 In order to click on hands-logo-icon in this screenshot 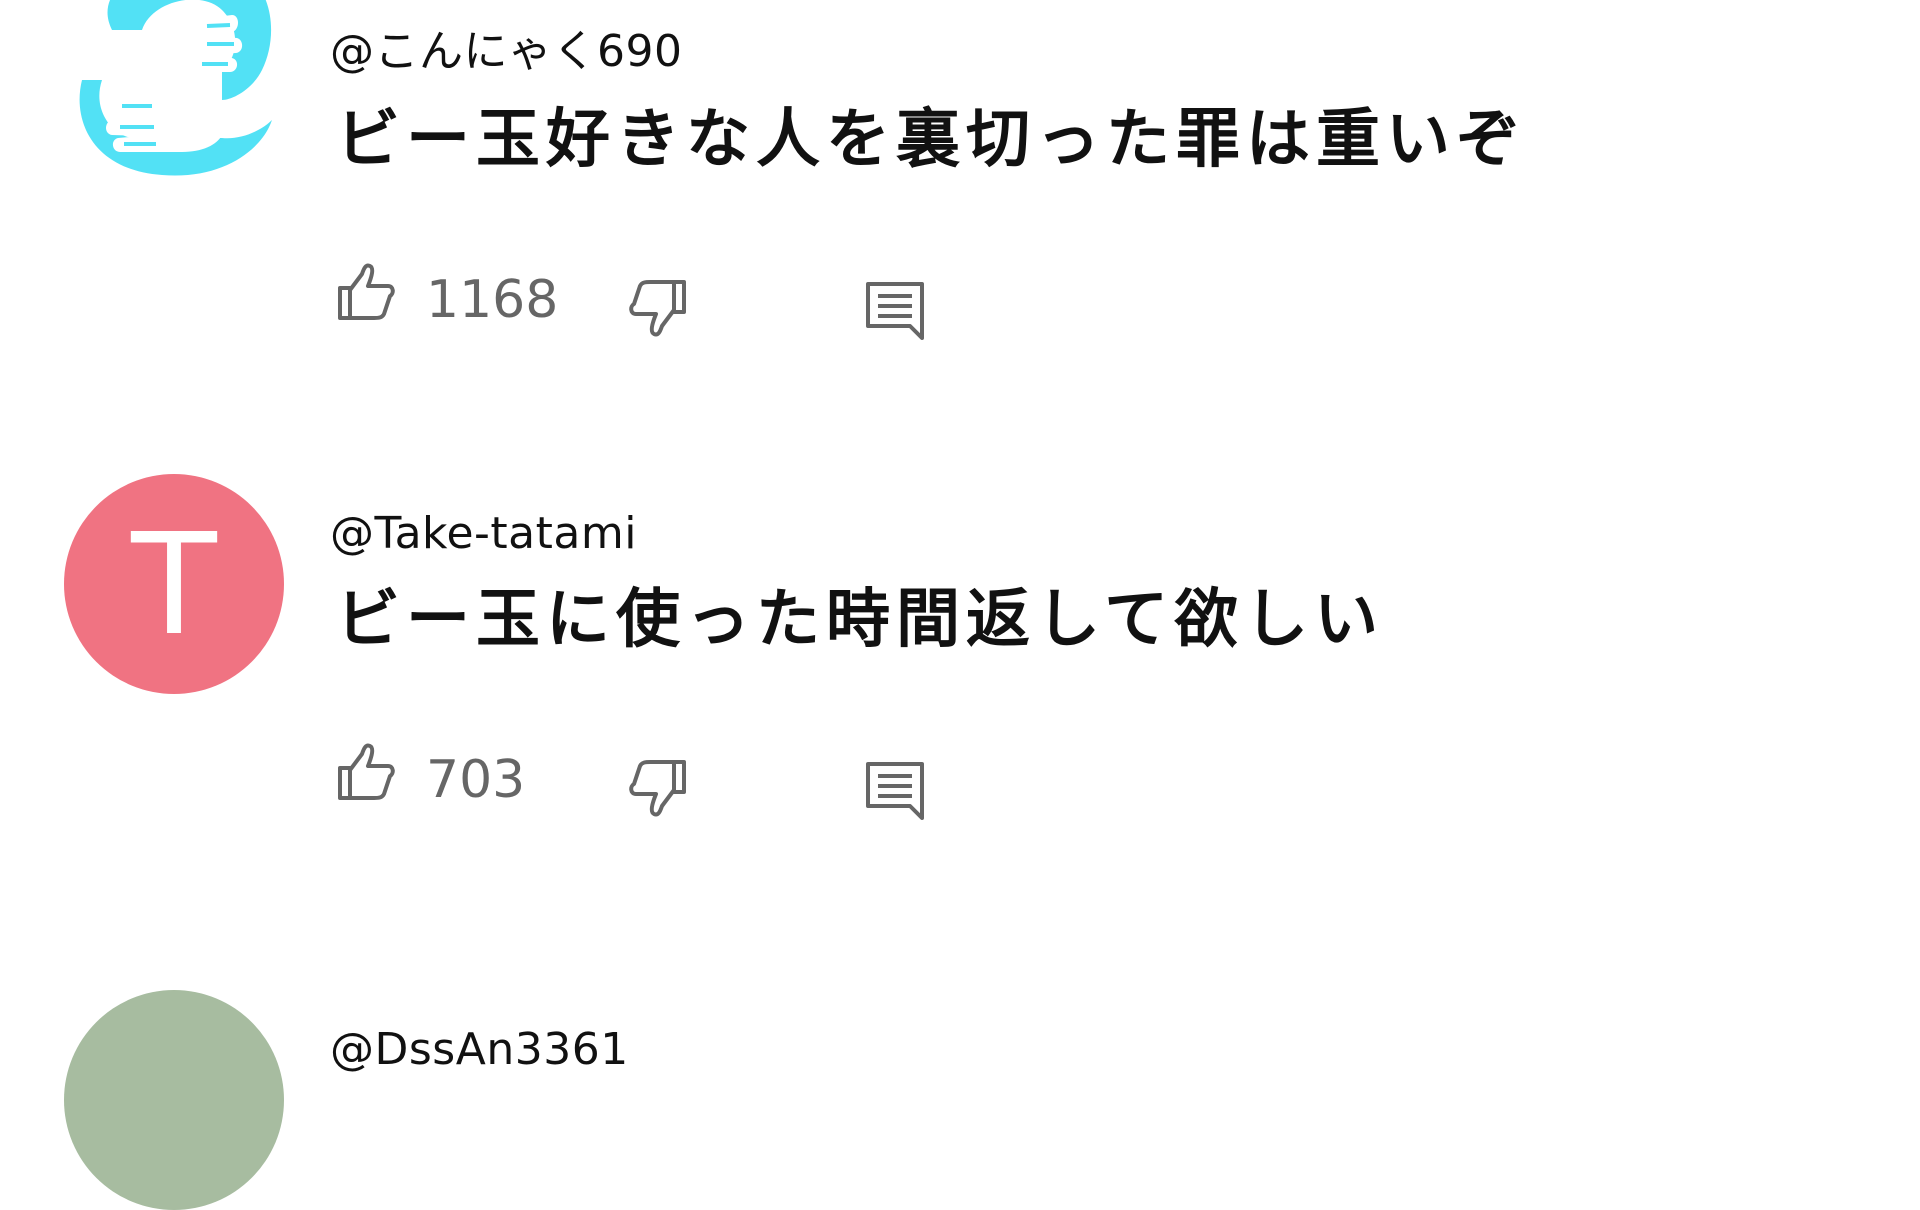, I will do `click(175, 88)`.